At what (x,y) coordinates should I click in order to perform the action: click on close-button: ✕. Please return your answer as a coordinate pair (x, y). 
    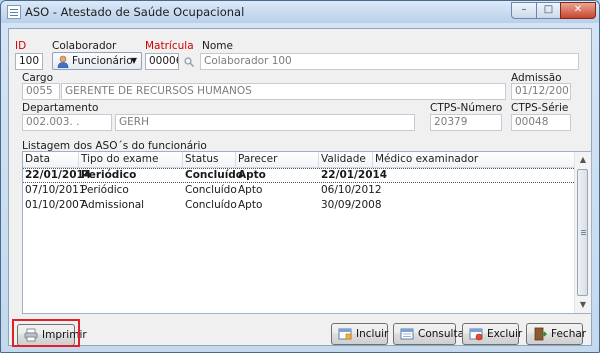
    Looking at the image, I should click on (578, 10).